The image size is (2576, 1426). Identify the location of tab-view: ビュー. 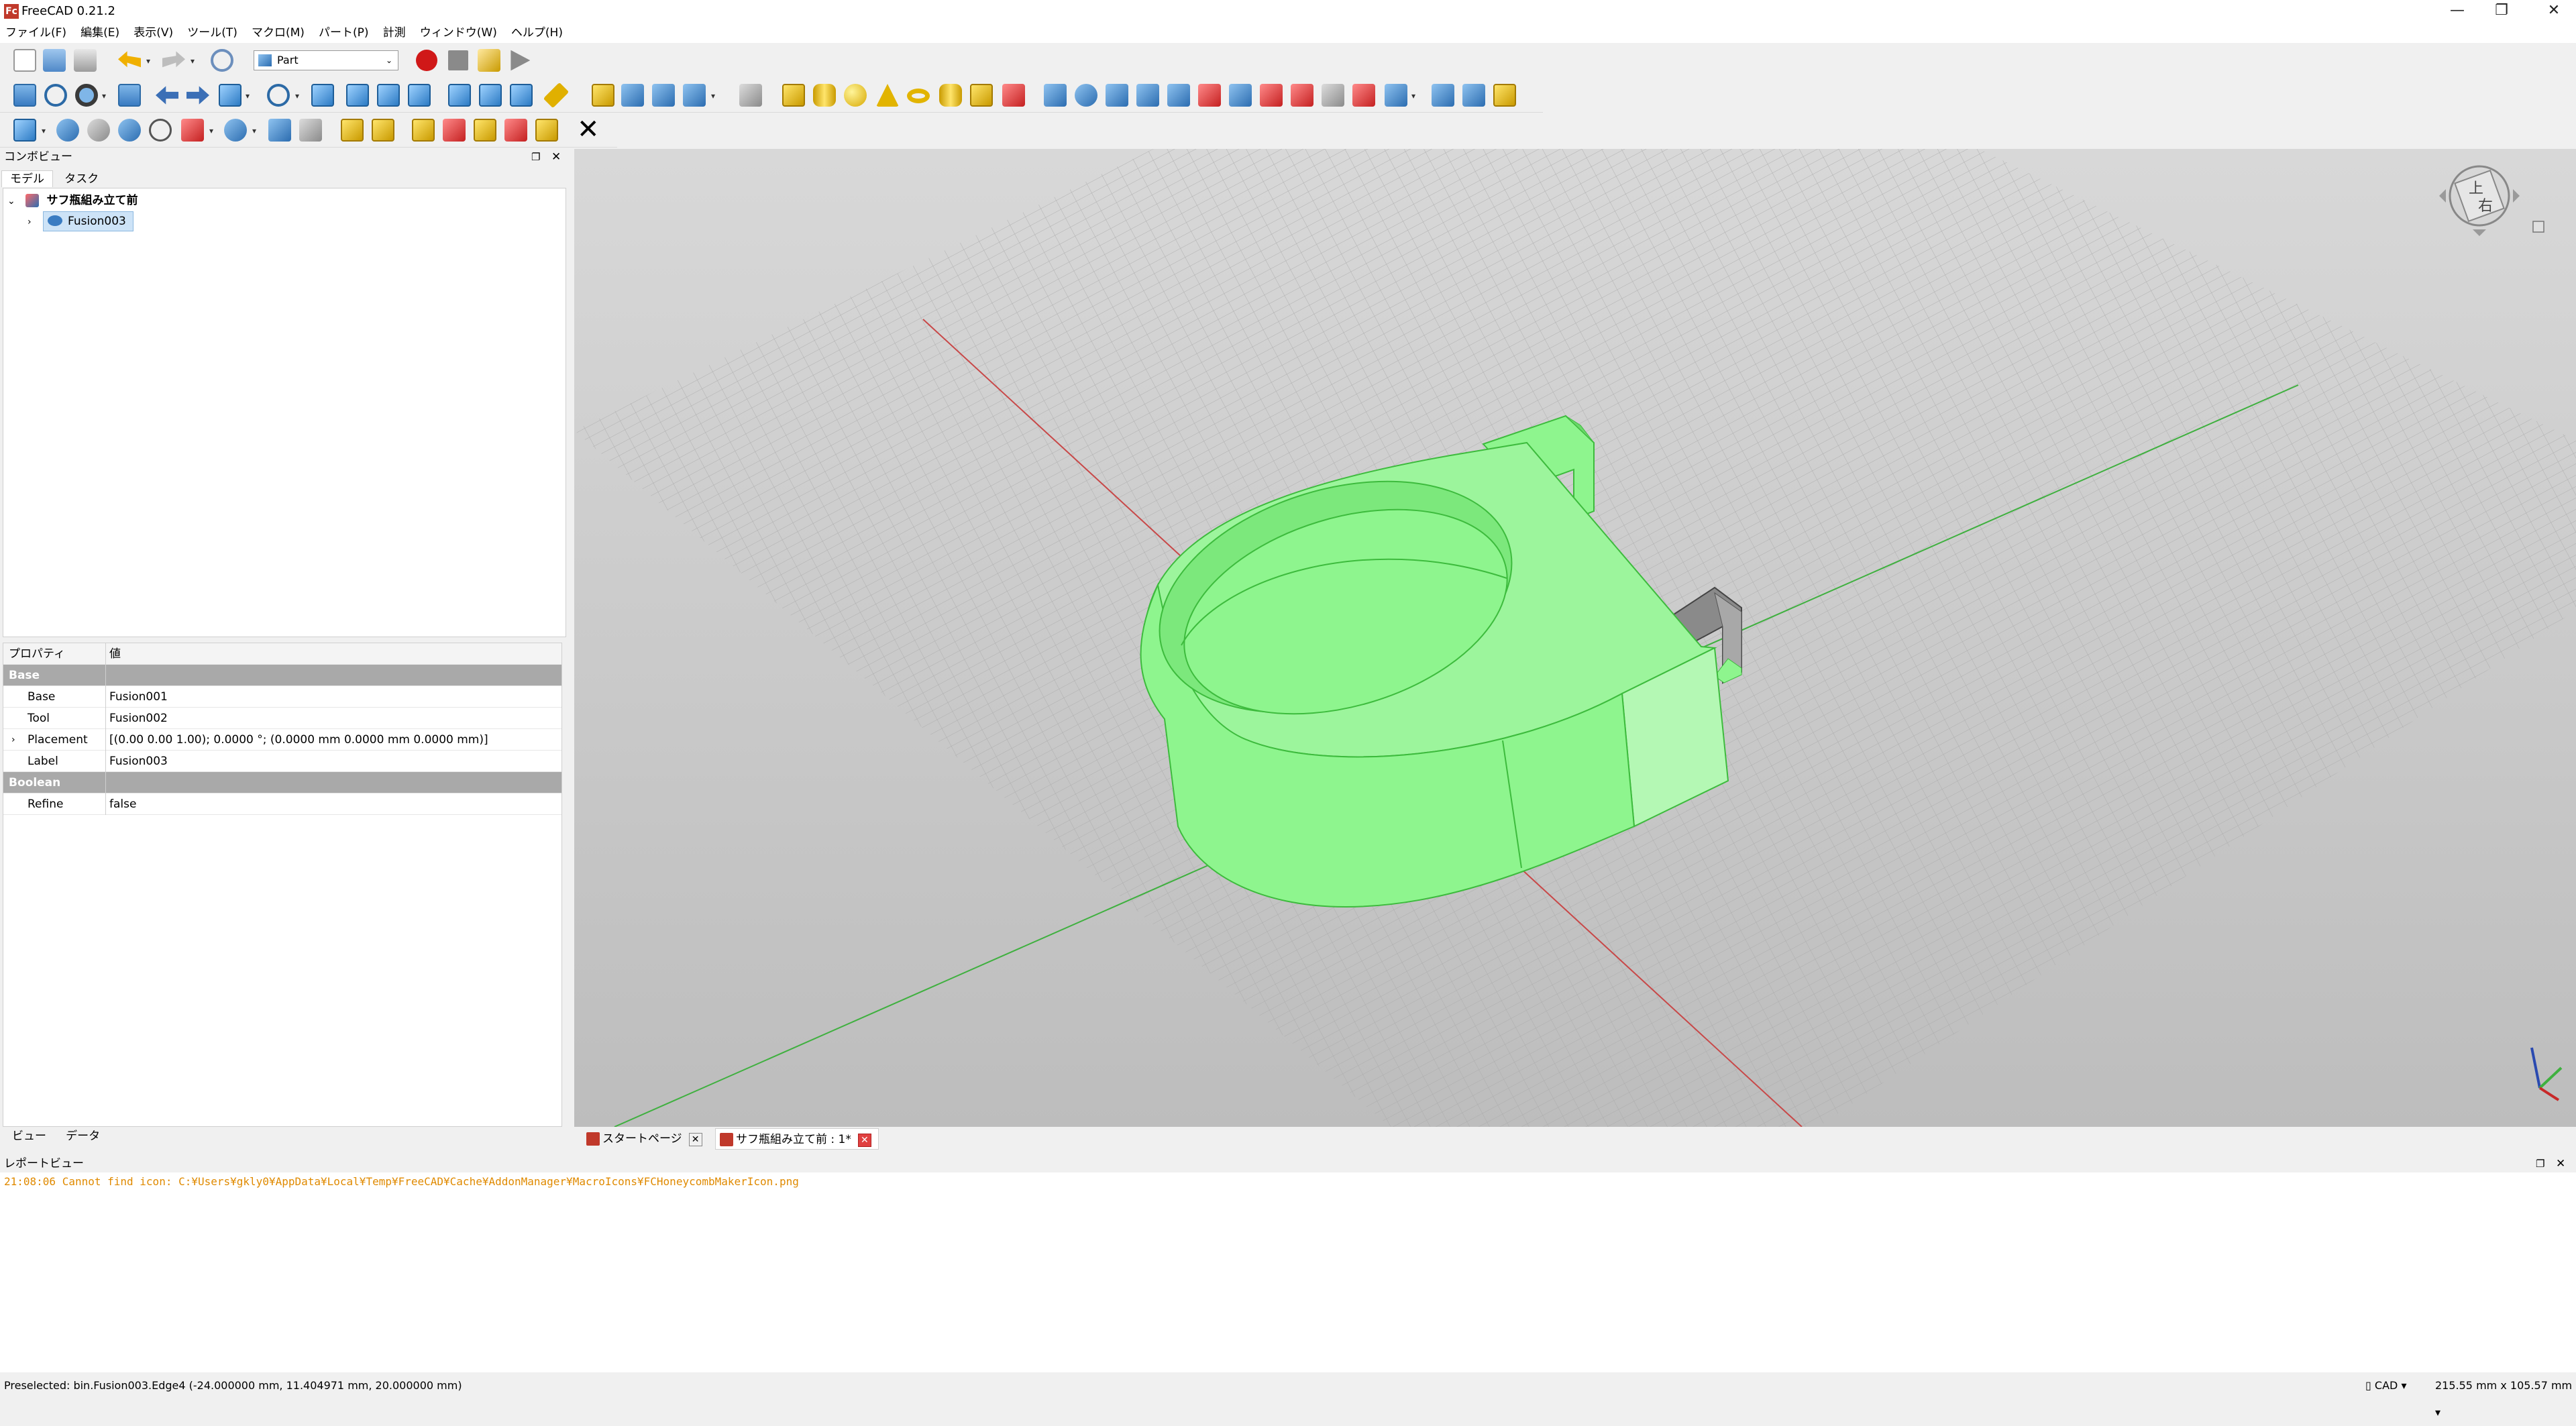
(29, 1136).